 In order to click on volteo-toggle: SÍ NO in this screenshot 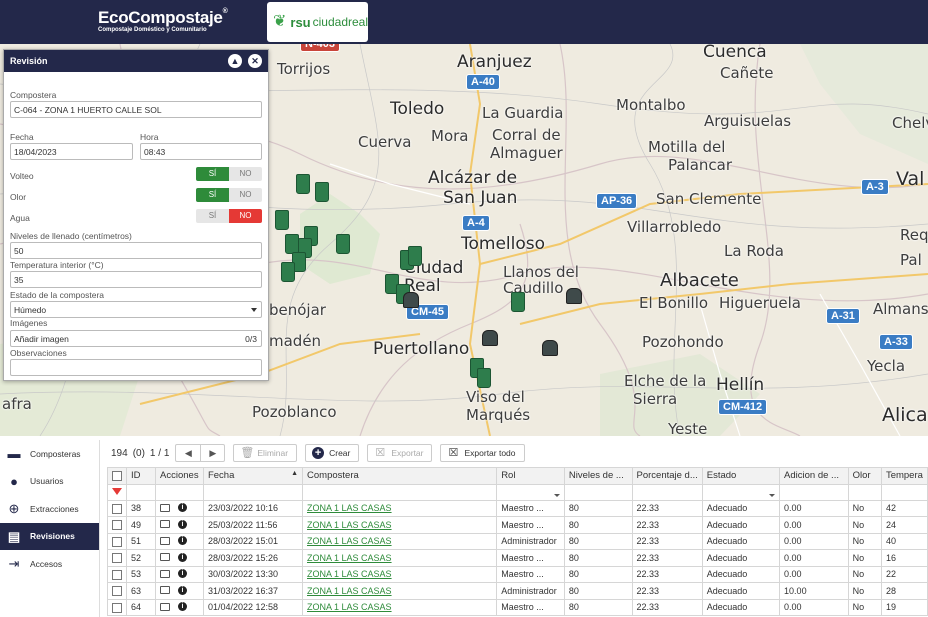, I will do `click(229, 174)`.